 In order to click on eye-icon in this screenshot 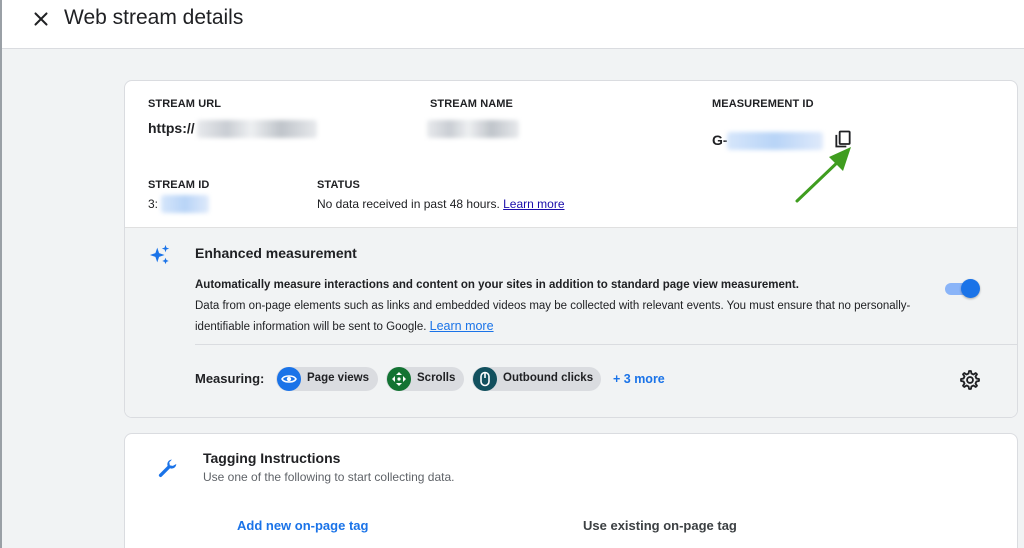, I will do `click(289, 379)`.